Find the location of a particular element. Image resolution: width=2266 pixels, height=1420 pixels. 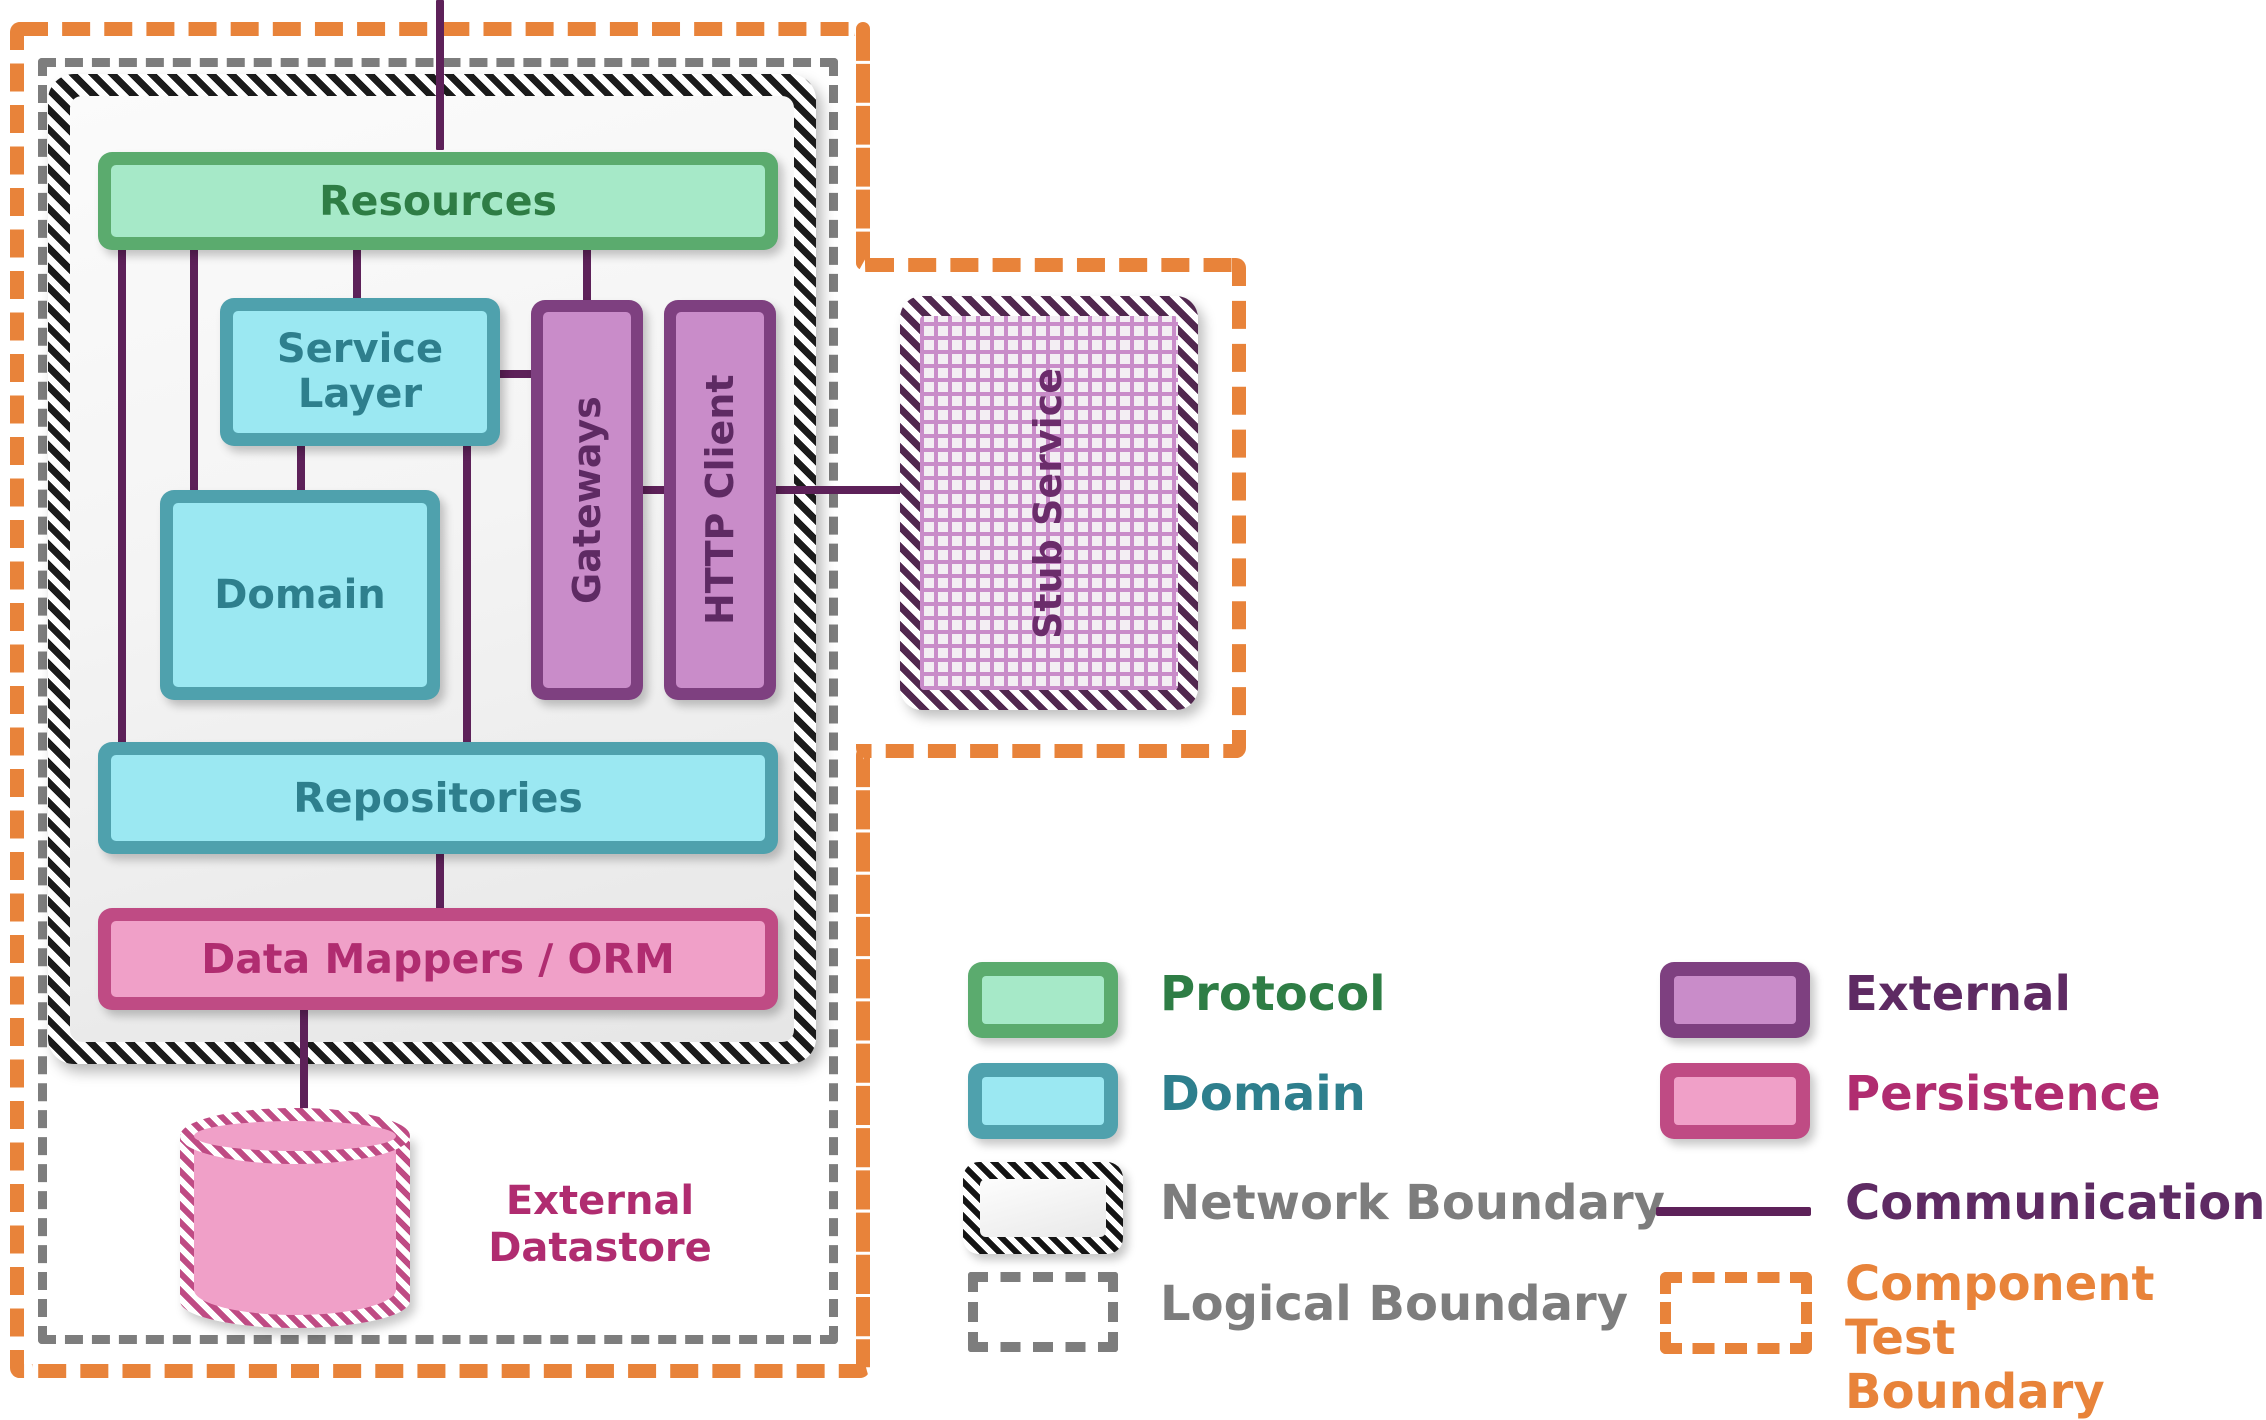

legend-swatch-network-boundary-fill is located at coordinates (1043, 1208).